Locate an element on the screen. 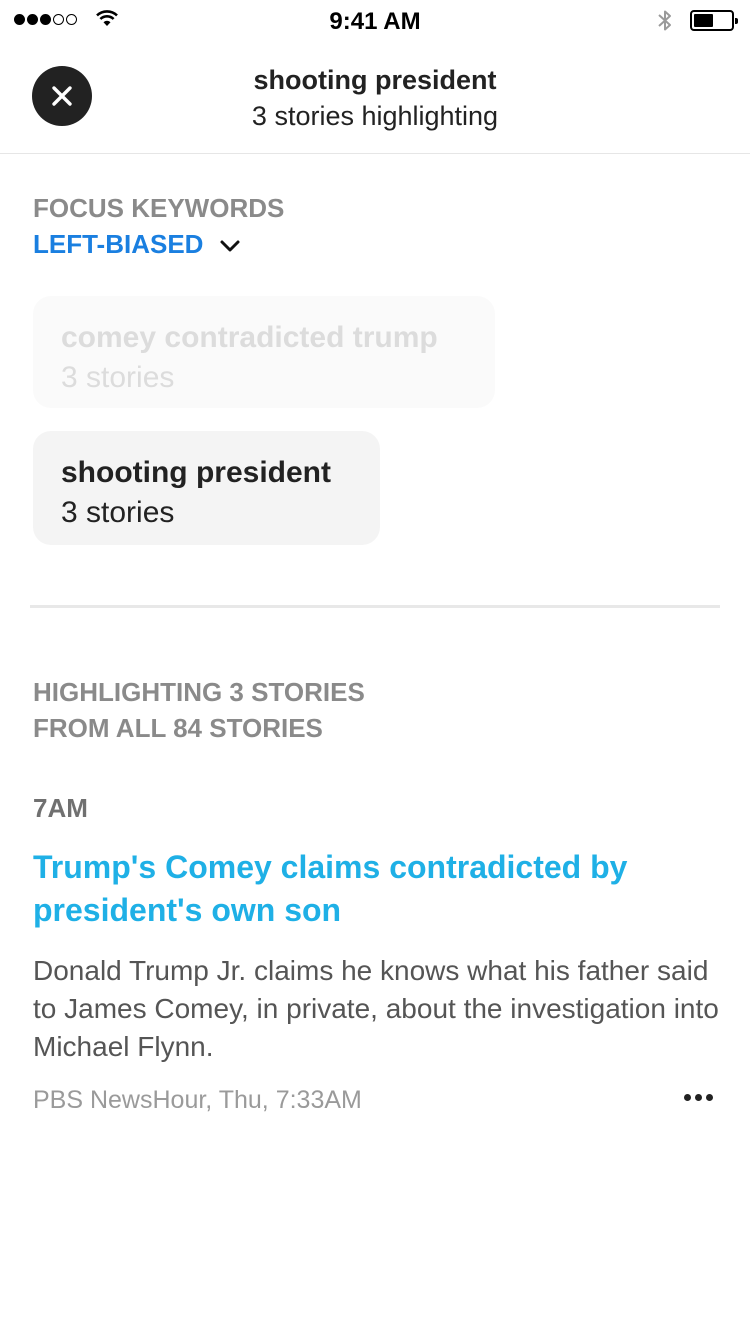 The height and width of the screenshot is (1334, 750). keyword-chip-comey-contradicted-trump: comey contradicted trump 3 stories is located at coordinates (264, 352).